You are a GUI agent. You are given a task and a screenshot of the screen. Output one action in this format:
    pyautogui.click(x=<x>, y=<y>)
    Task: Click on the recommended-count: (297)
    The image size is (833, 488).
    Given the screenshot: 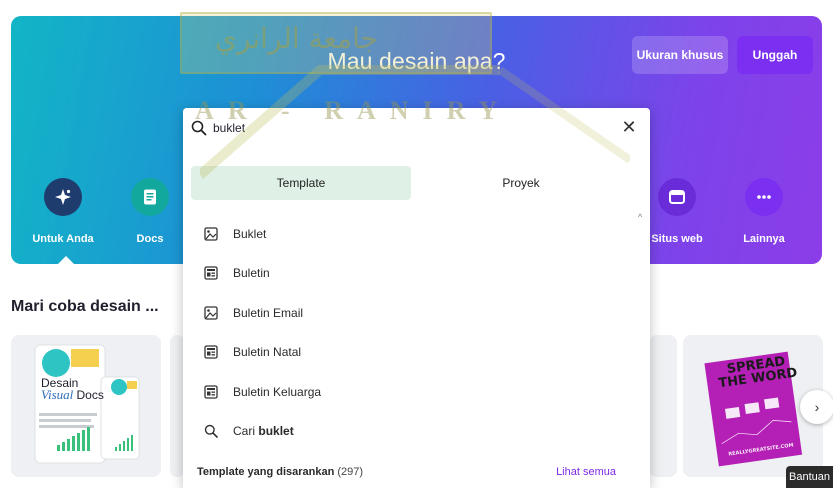 What is the action you would take?
    pyautogui.click(x=350, y=472)
    